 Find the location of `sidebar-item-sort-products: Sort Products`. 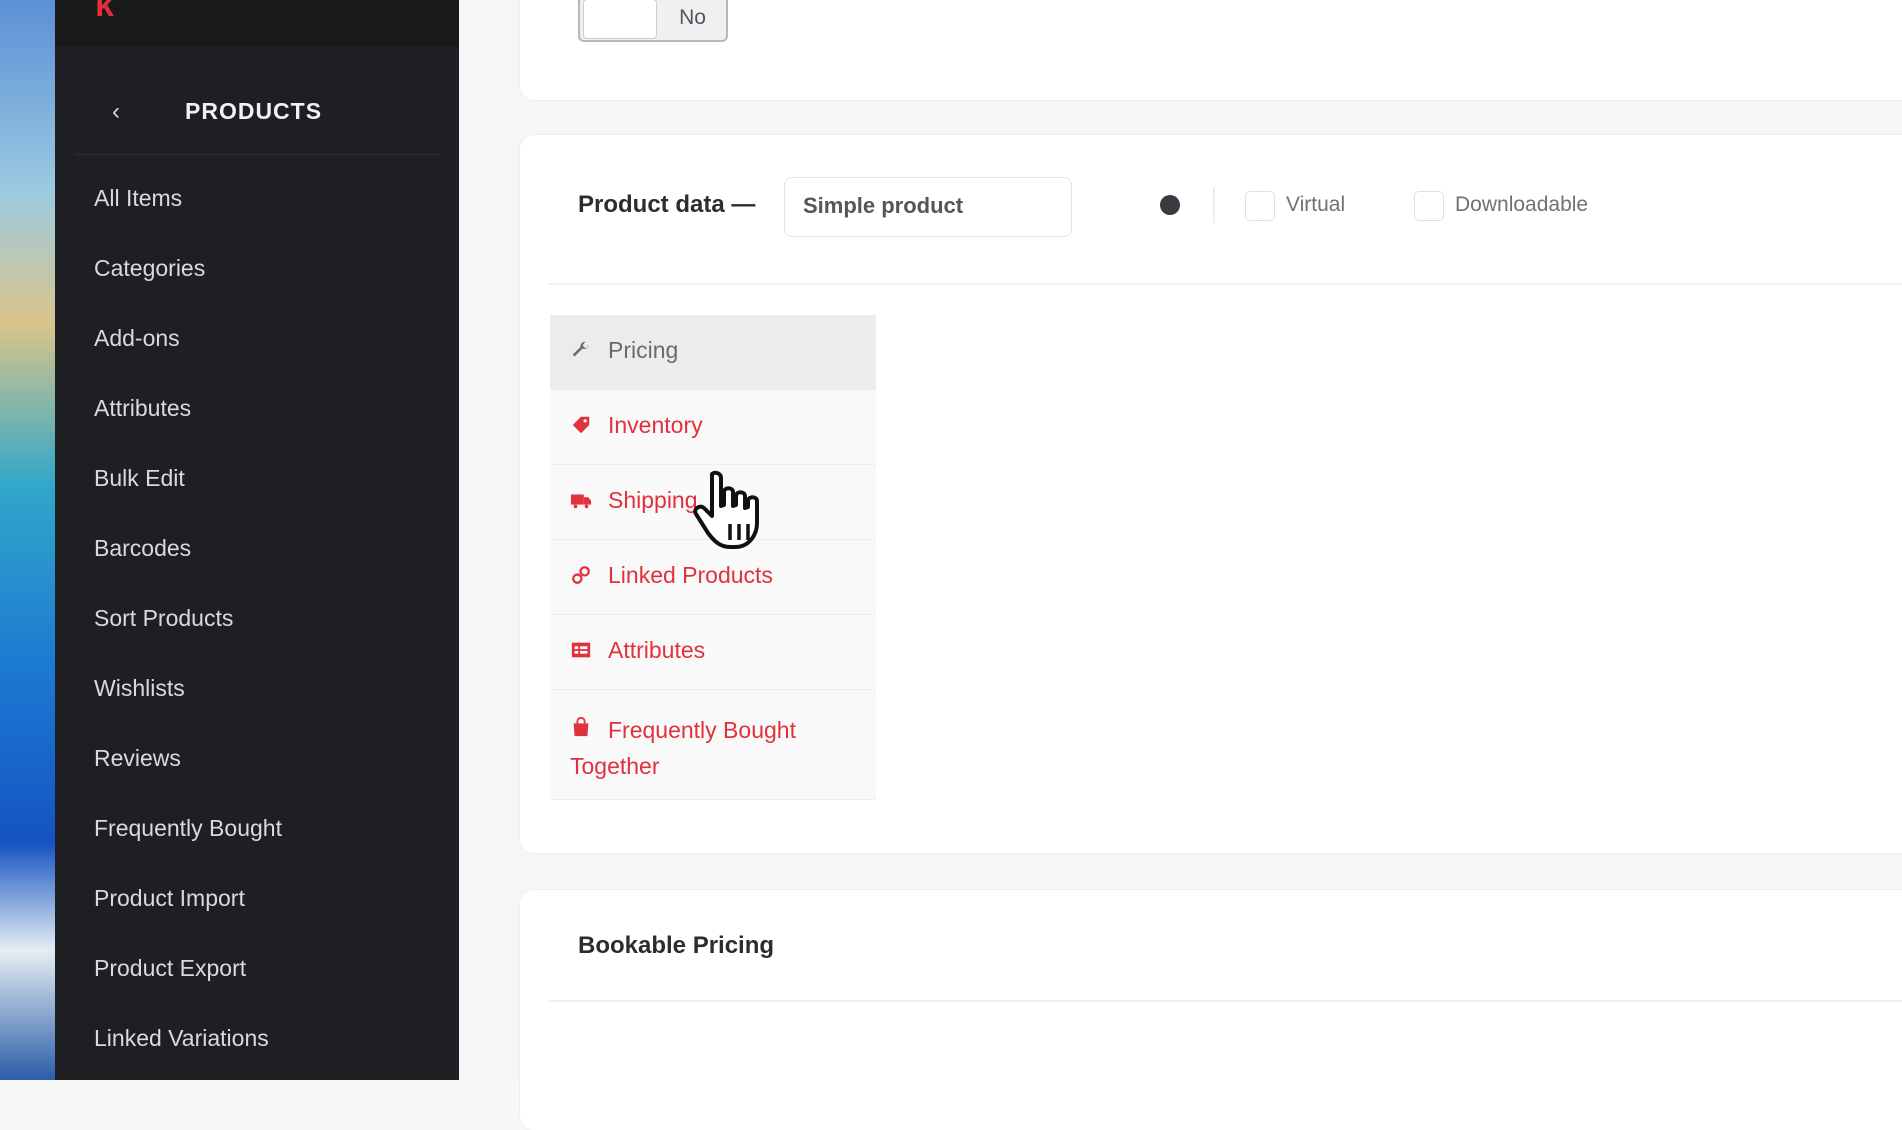

sidebar-item-sort-products: Sort Products is located at coordinates (257, 625).